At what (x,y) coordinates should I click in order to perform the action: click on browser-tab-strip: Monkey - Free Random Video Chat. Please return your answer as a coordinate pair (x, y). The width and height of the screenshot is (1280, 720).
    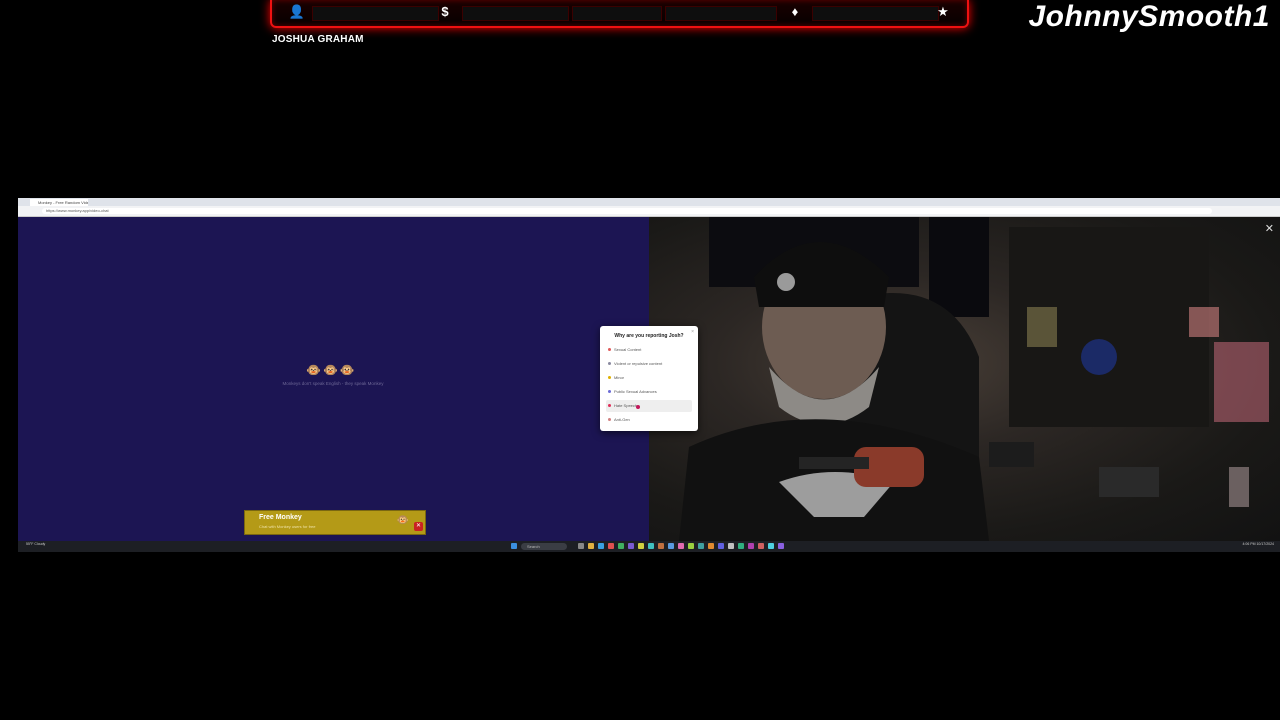
    Looking at the image, I should click on (649, 202).